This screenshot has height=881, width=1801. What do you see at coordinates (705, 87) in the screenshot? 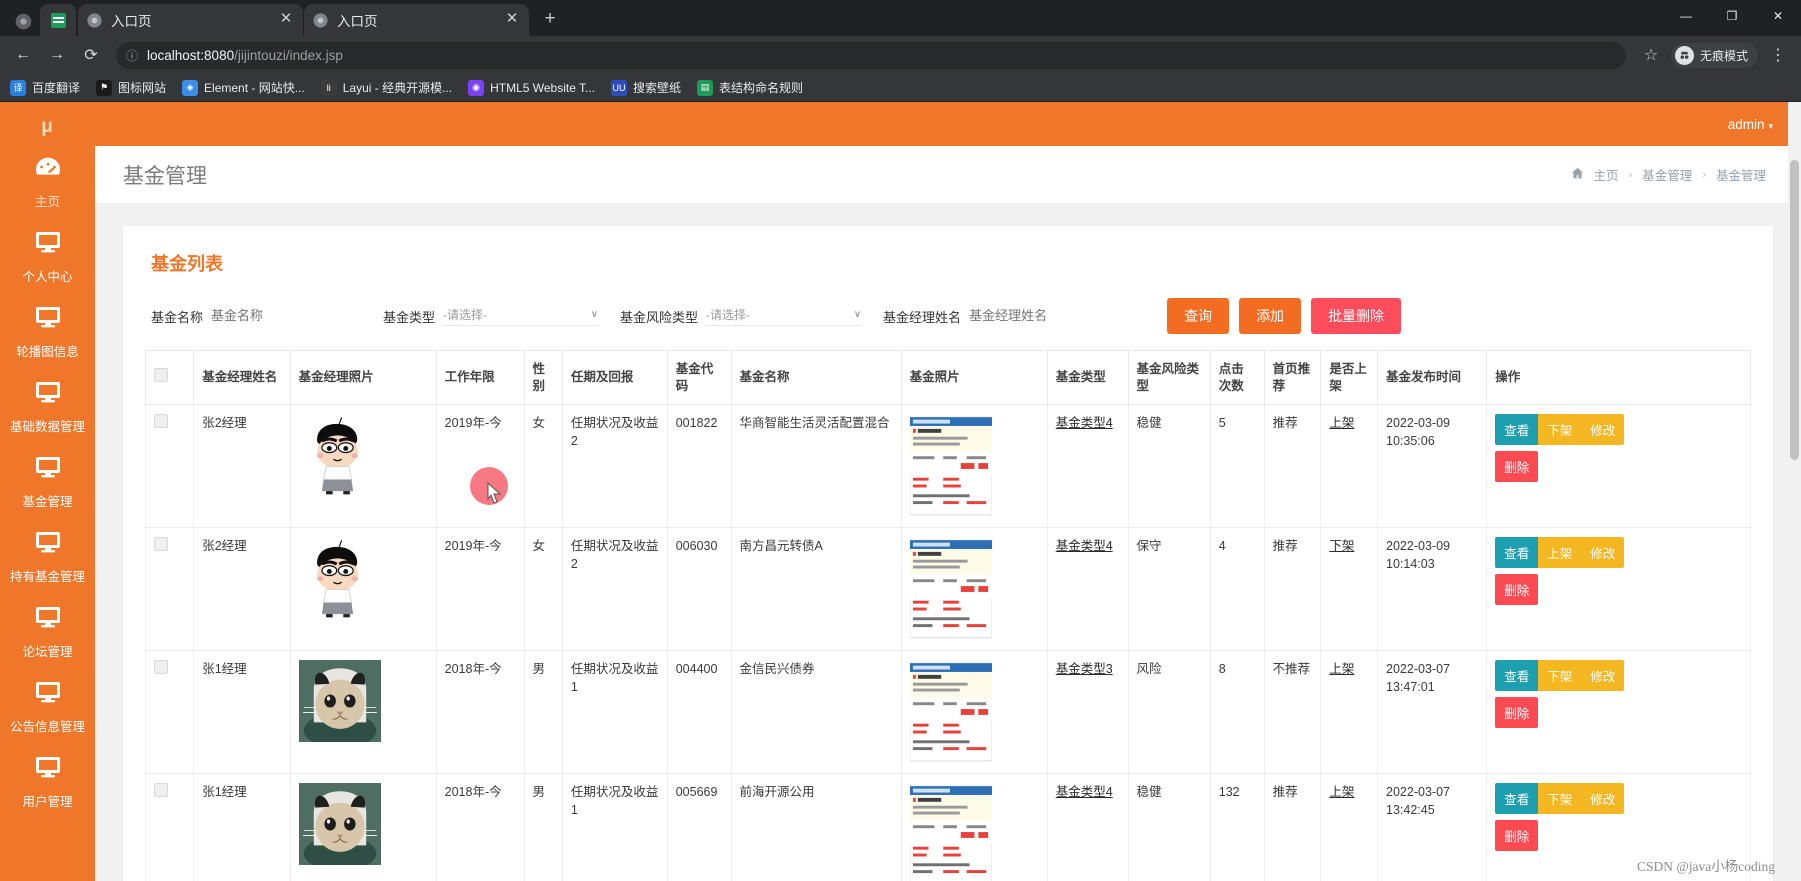
I see `bookmark-favicon-icon: ▤` at bounding box center [705, 87].